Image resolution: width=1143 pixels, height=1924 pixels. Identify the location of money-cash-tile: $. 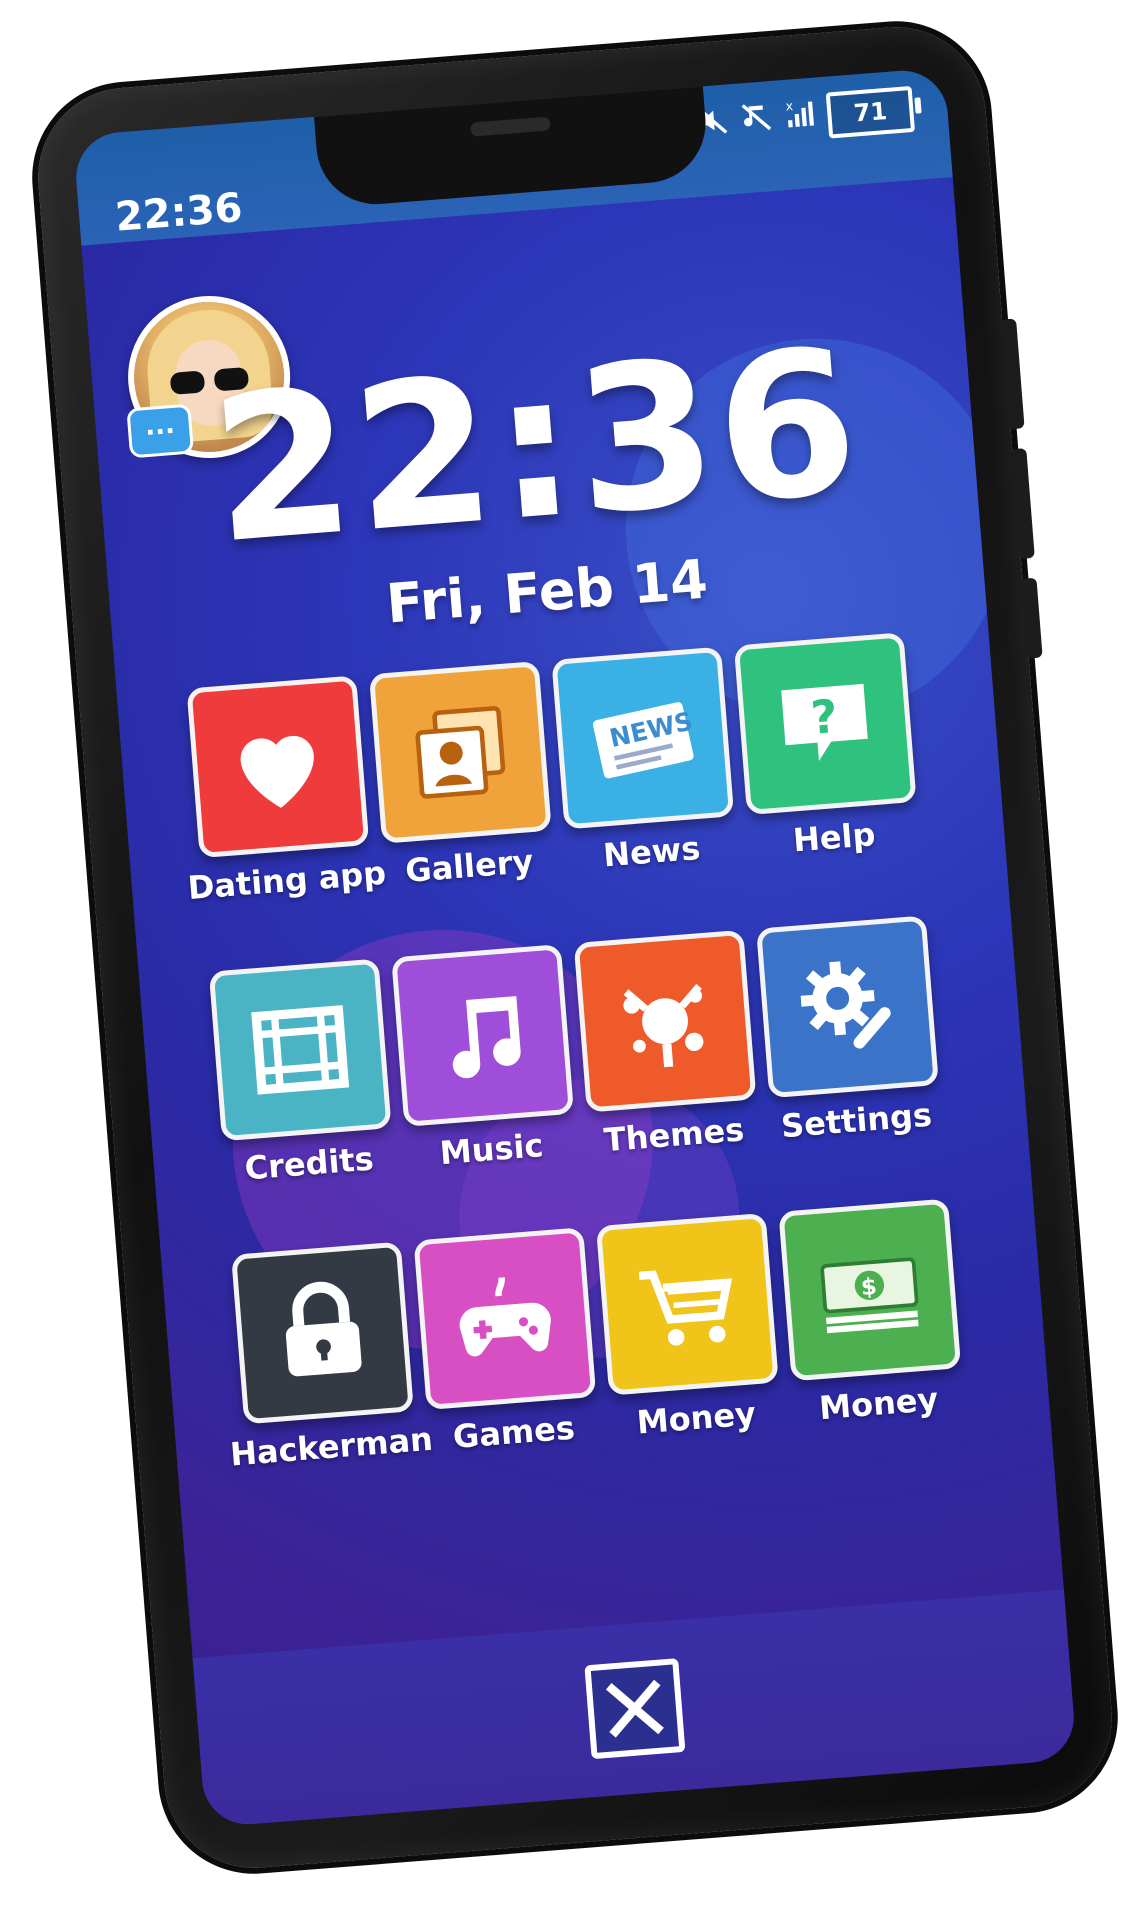
(870, 1290).